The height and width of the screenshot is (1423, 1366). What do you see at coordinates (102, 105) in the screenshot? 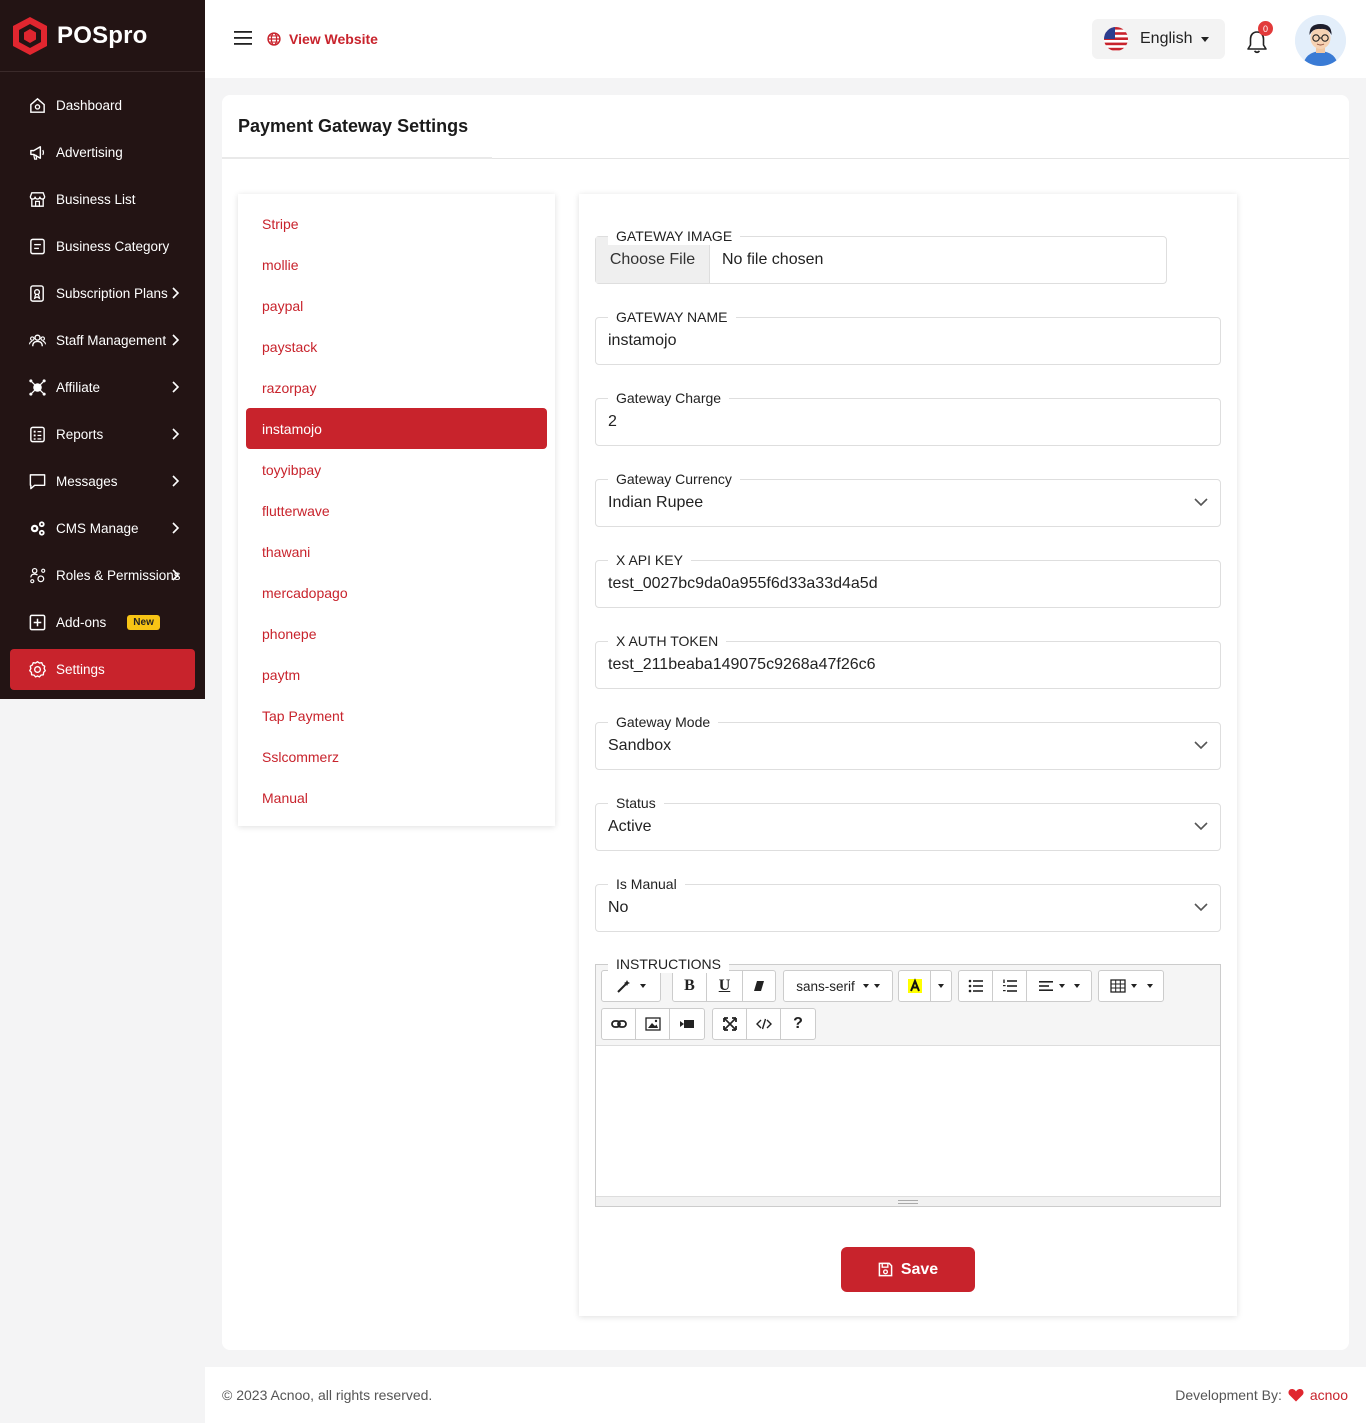
I see `sidebar-item-dashboard: Dashboard` at bounding box center [102, 105].